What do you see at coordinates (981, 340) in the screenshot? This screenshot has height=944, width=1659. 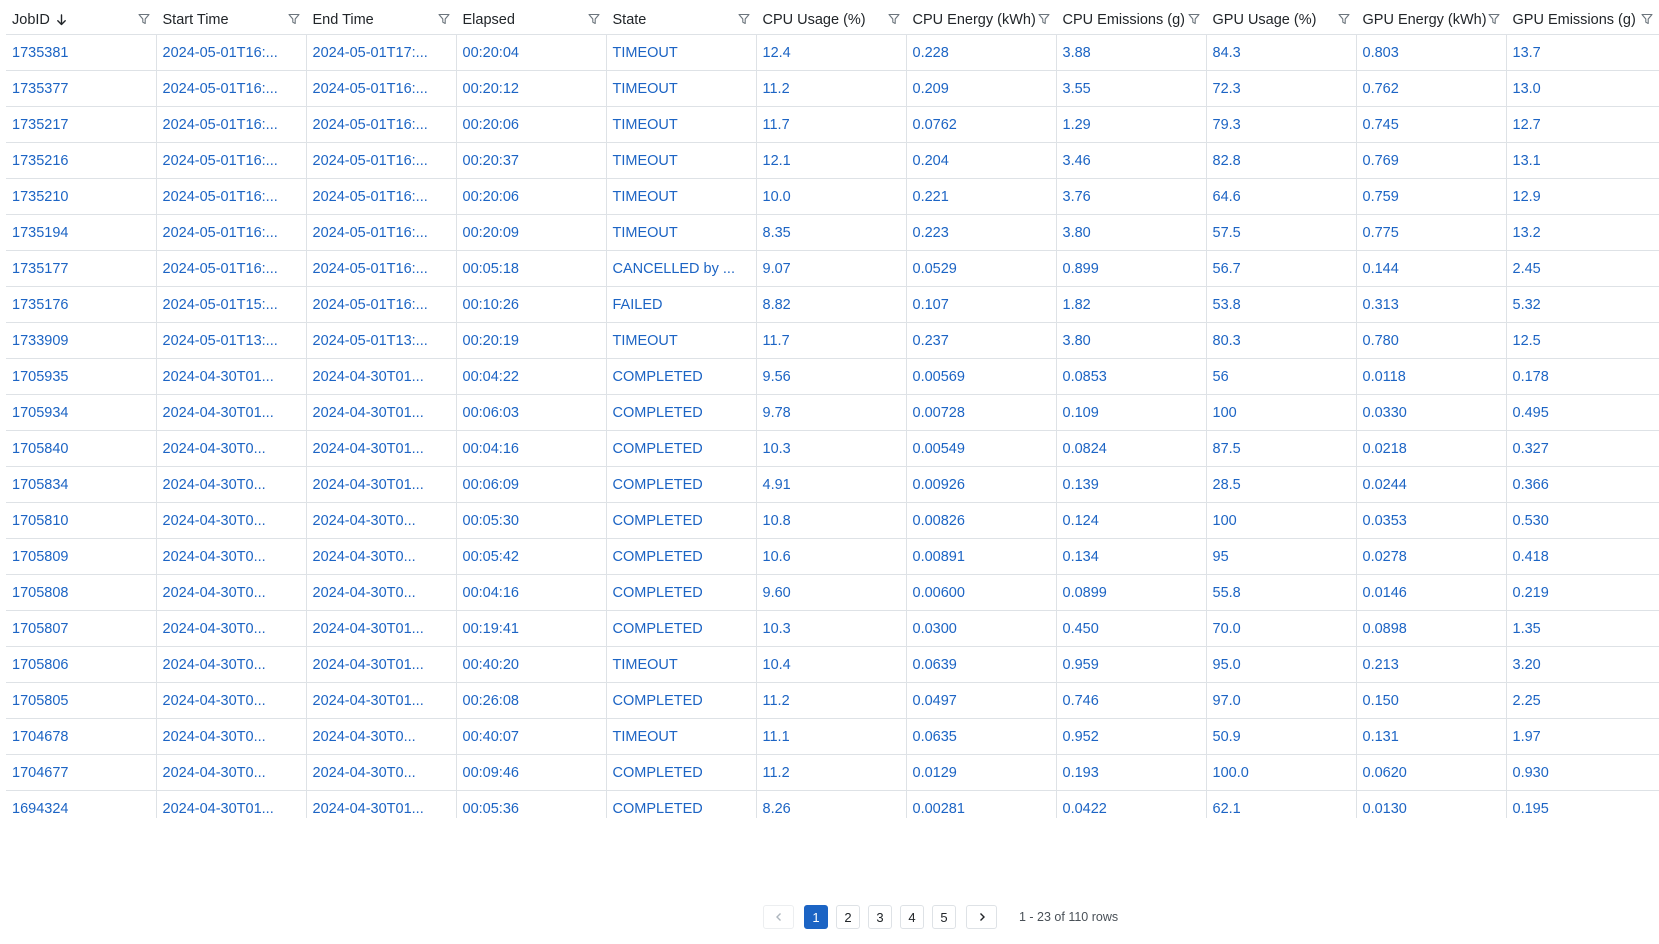 I see `table-cell: 0.237` at bounding box center [981, 340].